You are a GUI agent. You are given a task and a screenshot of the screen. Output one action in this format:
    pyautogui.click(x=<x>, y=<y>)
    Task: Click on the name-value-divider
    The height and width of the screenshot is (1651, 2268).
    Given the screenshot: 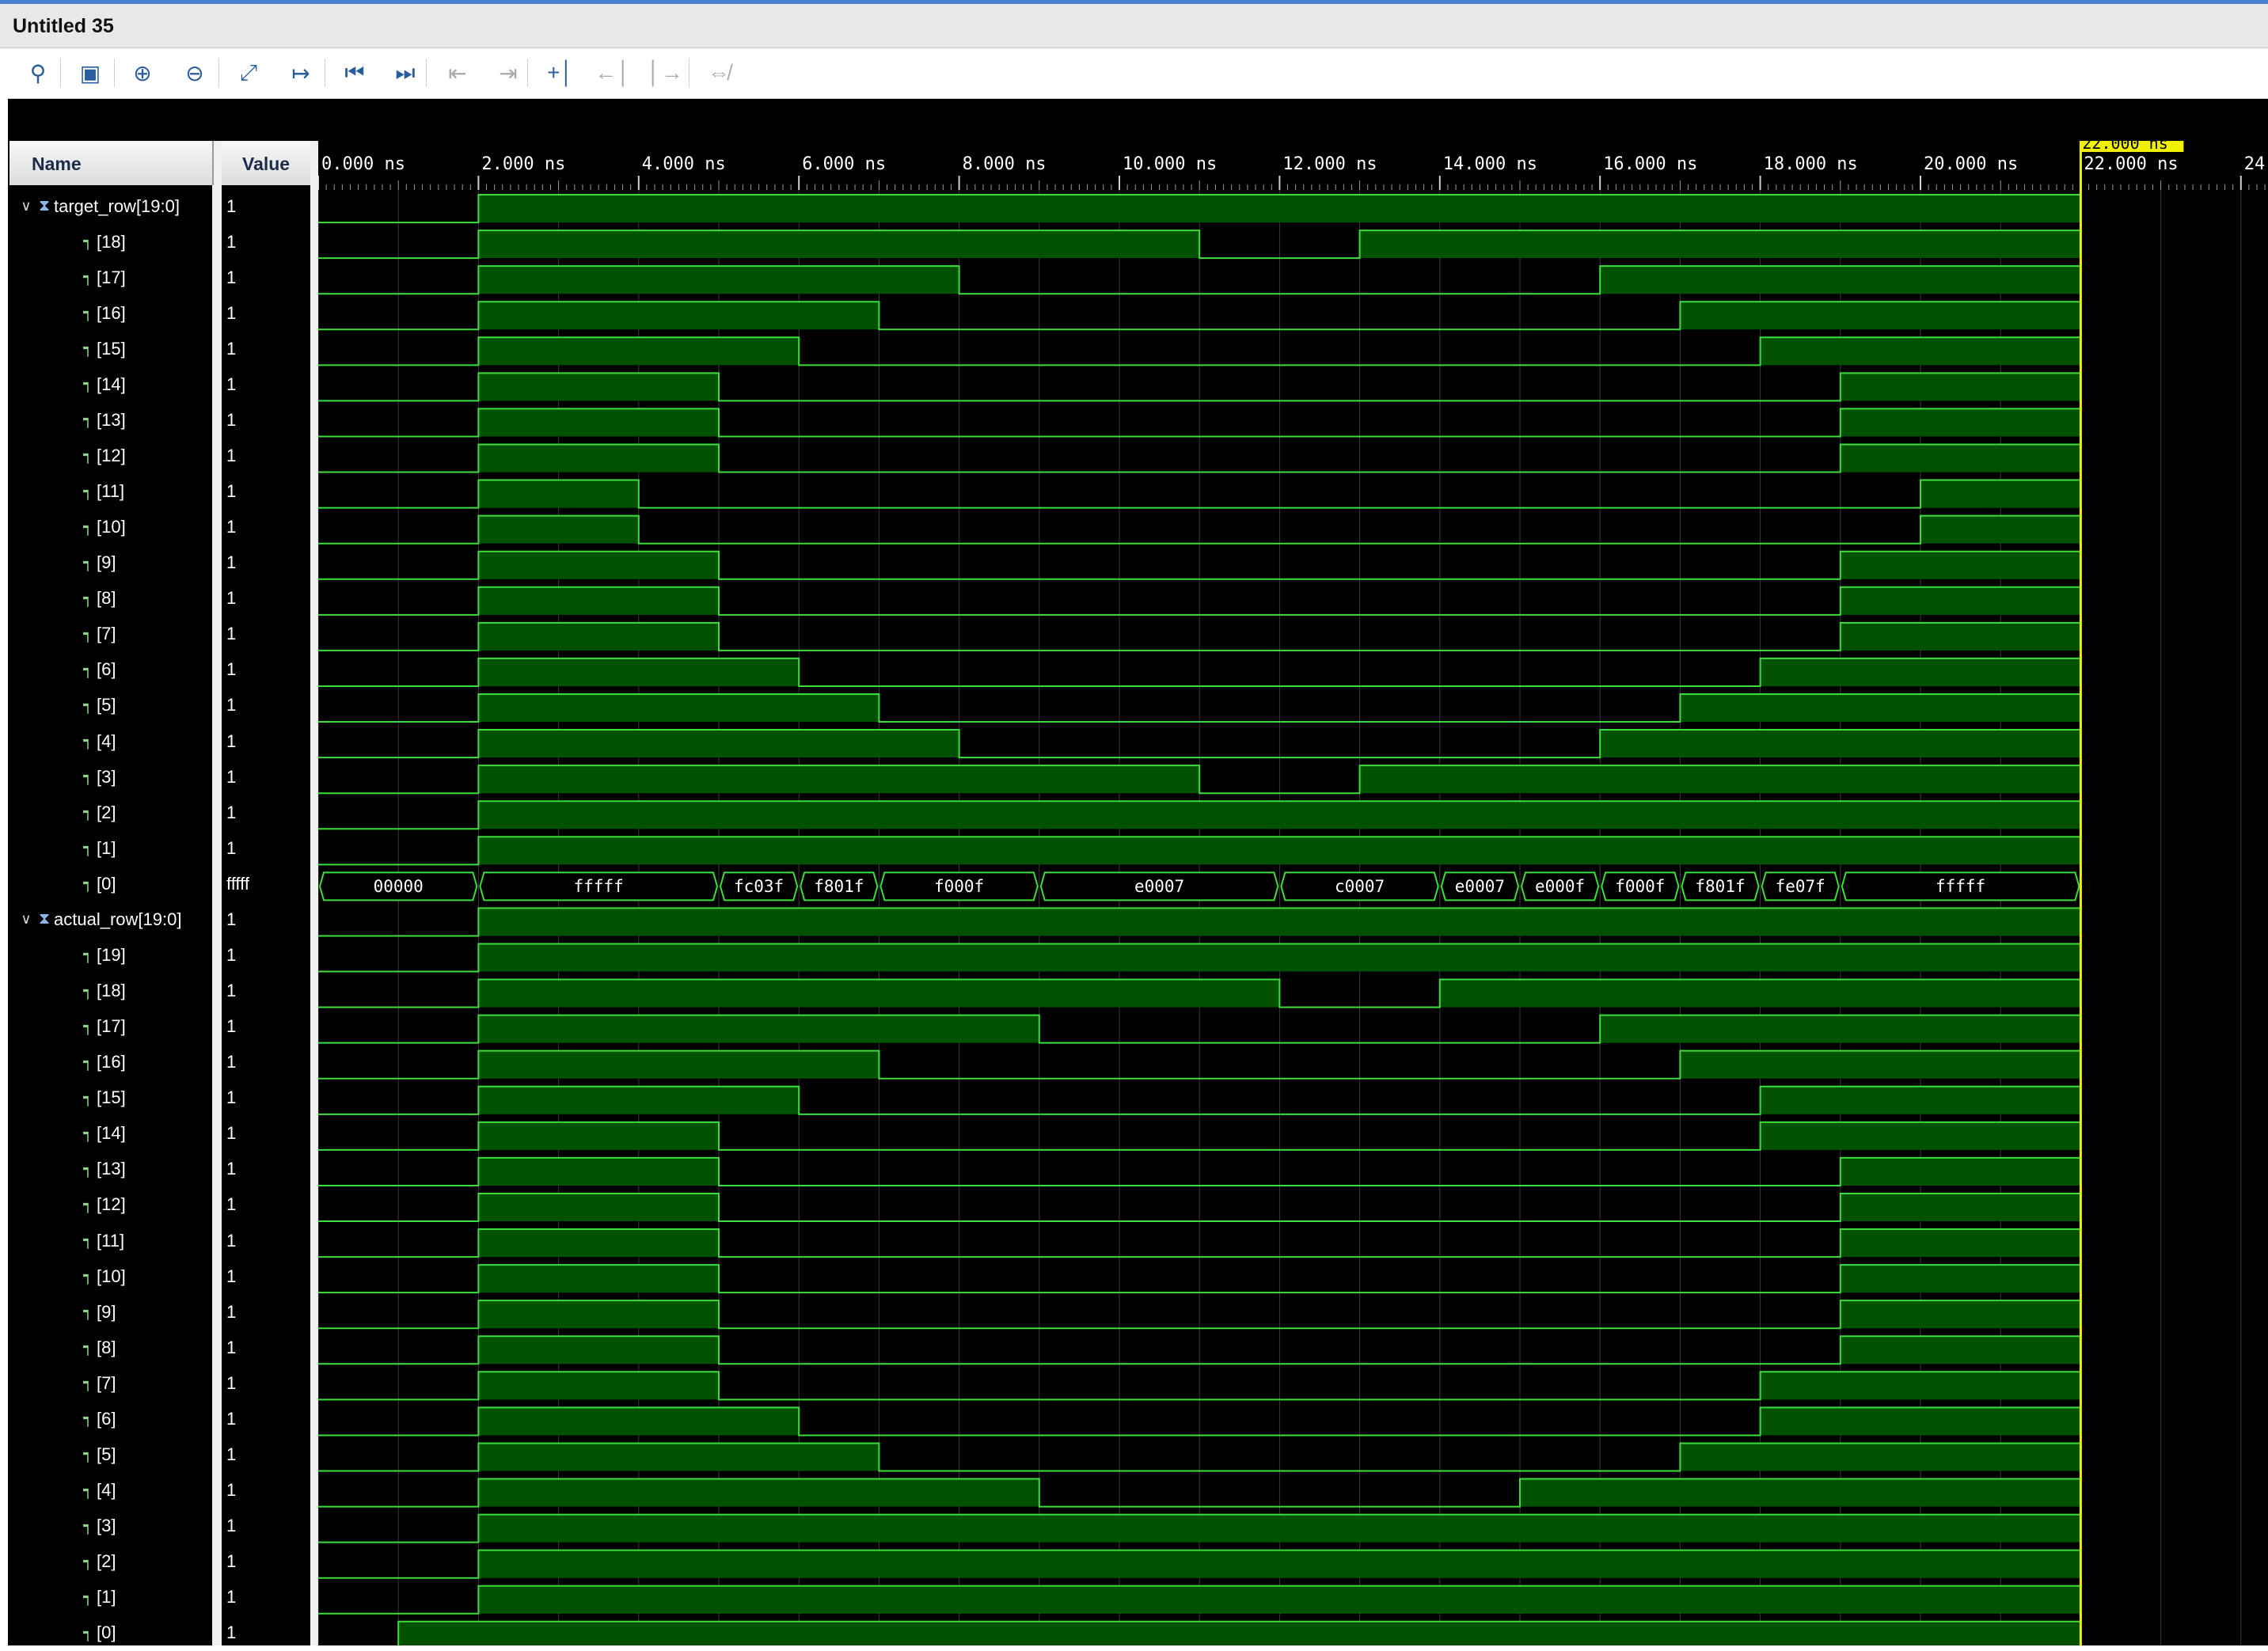 What is the action you would take?
    pyautogui.click(x=217, y=893)
    